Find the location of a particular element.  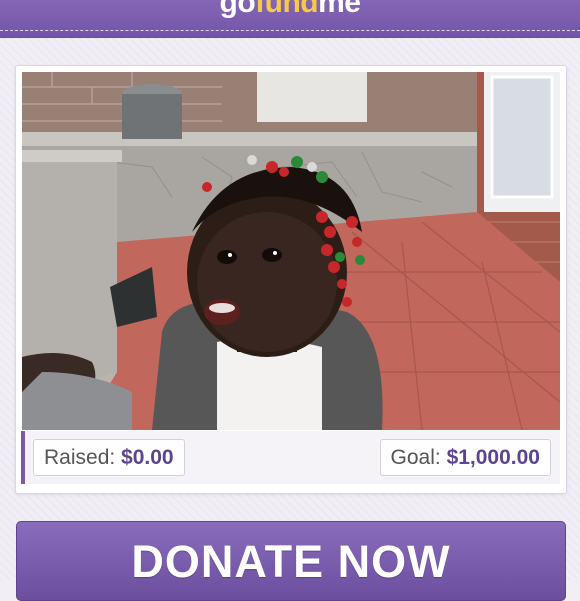

raised-label: Raised: is located at coordinates (80, 457).